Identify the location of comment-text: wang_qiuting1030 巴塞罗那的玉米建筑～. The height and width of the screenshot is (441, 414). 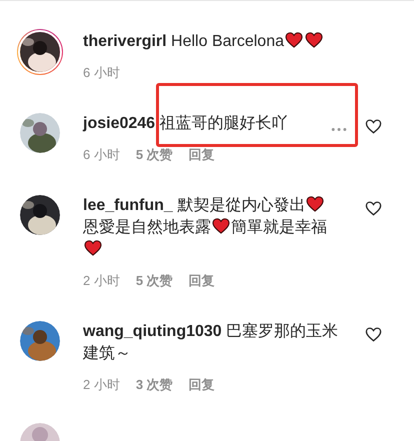
(211, 343).